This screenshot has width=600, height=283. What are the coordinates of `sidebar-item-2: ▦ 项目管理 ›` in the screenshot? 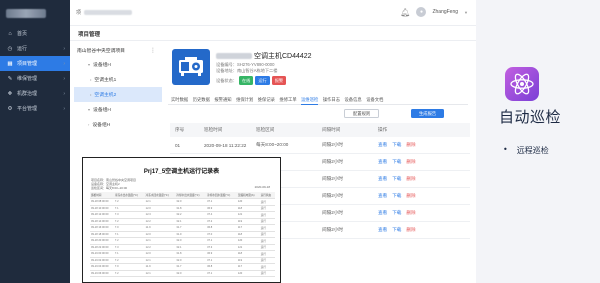 It's located at (35, 63).